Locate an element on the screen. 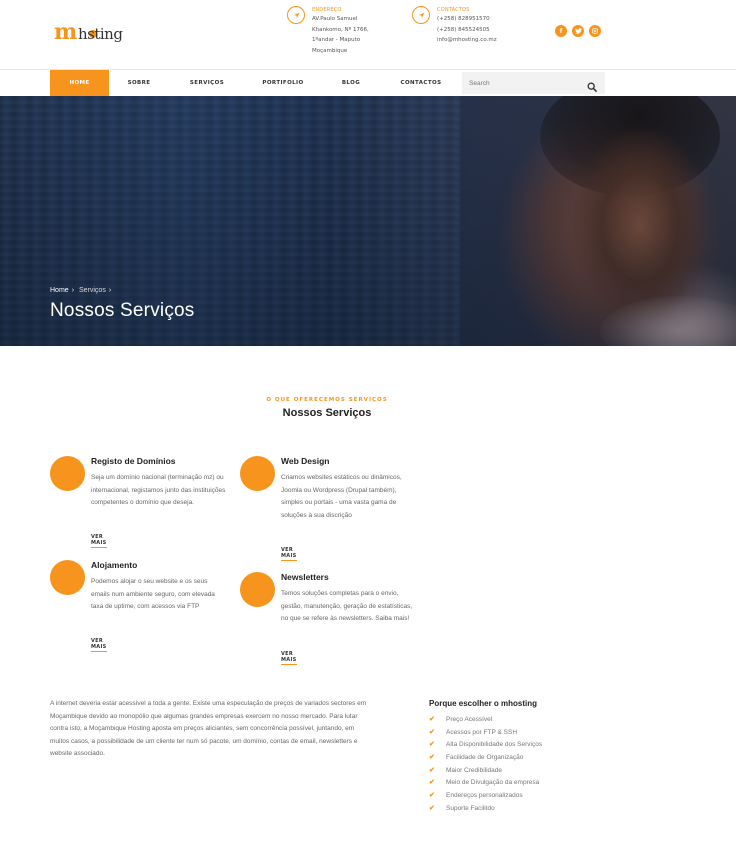 The height and width of the screenshot is (847, 736). nav-portifolio: PORTIFOLIO is located at coordinates (283, 83).